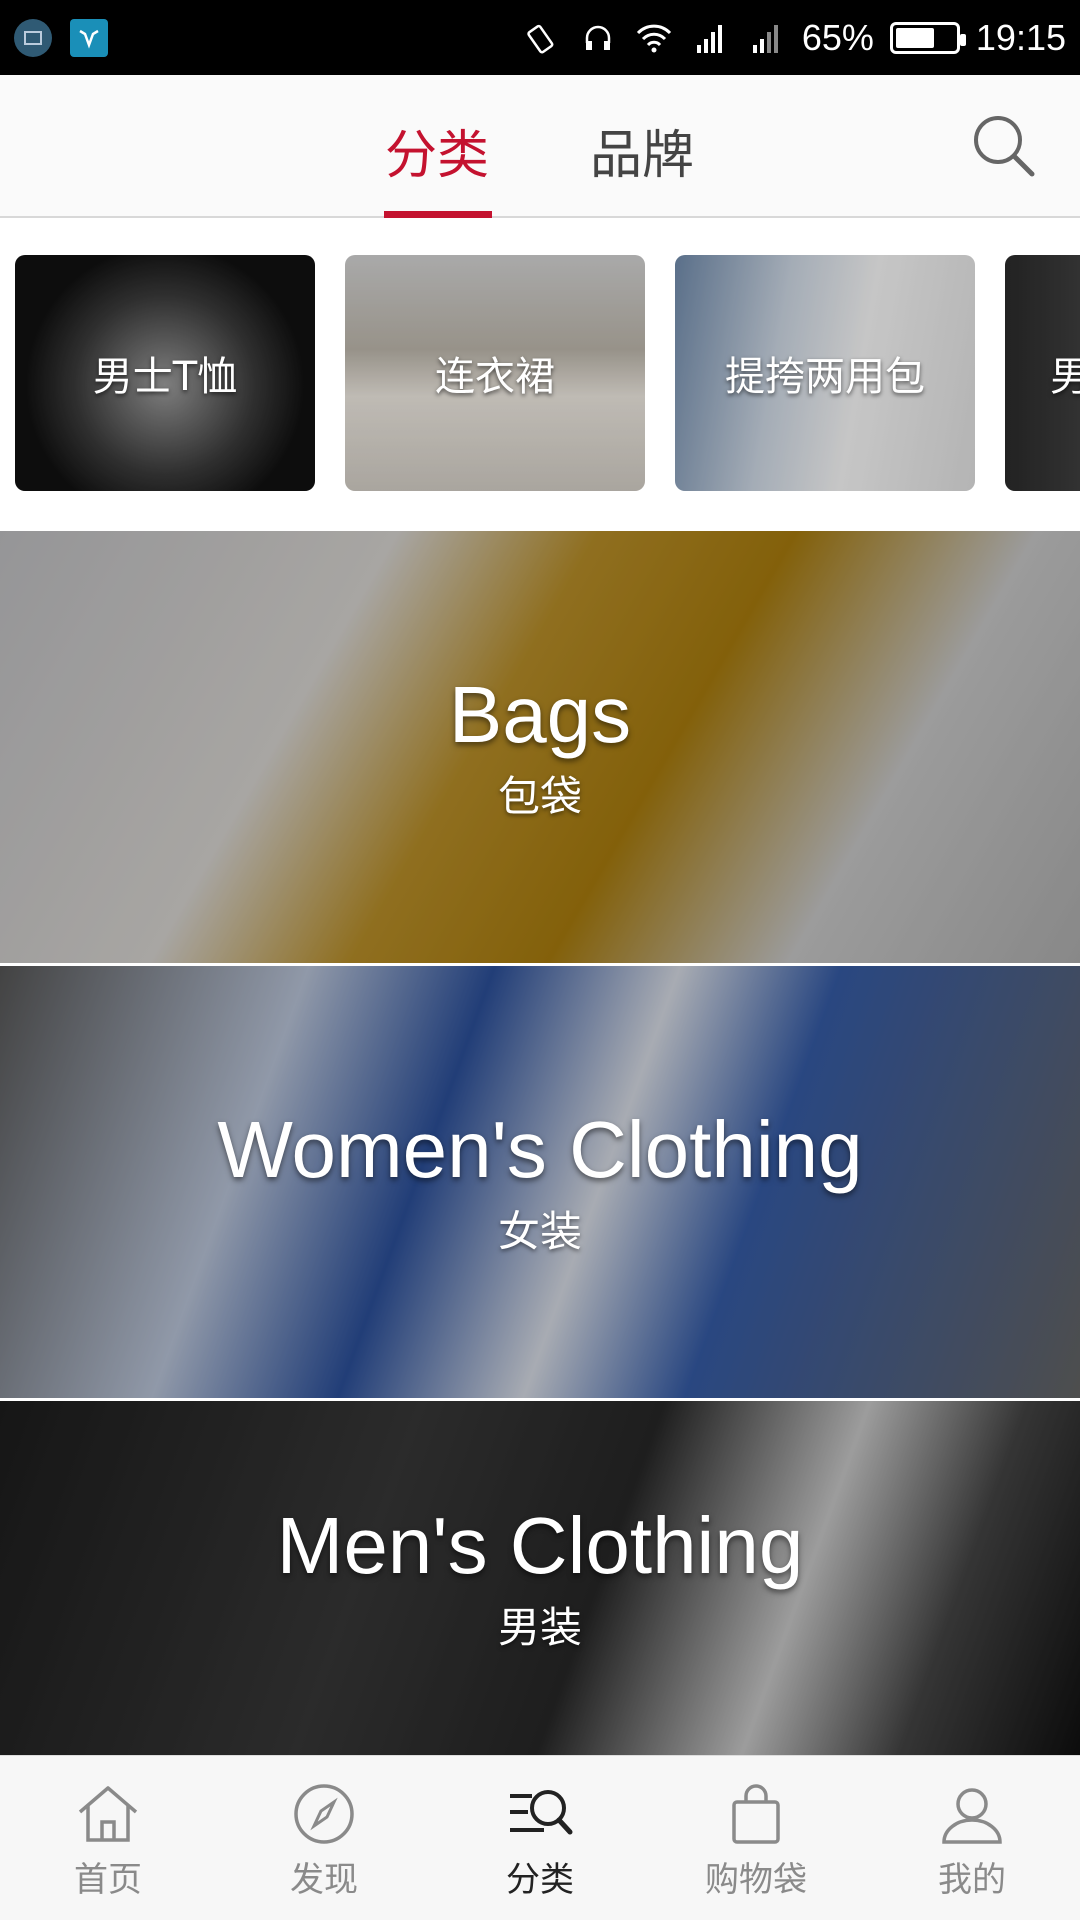  Describe the element at coordinates (541, 1812) in the screenshot. I see `category-search-icon` at that location.